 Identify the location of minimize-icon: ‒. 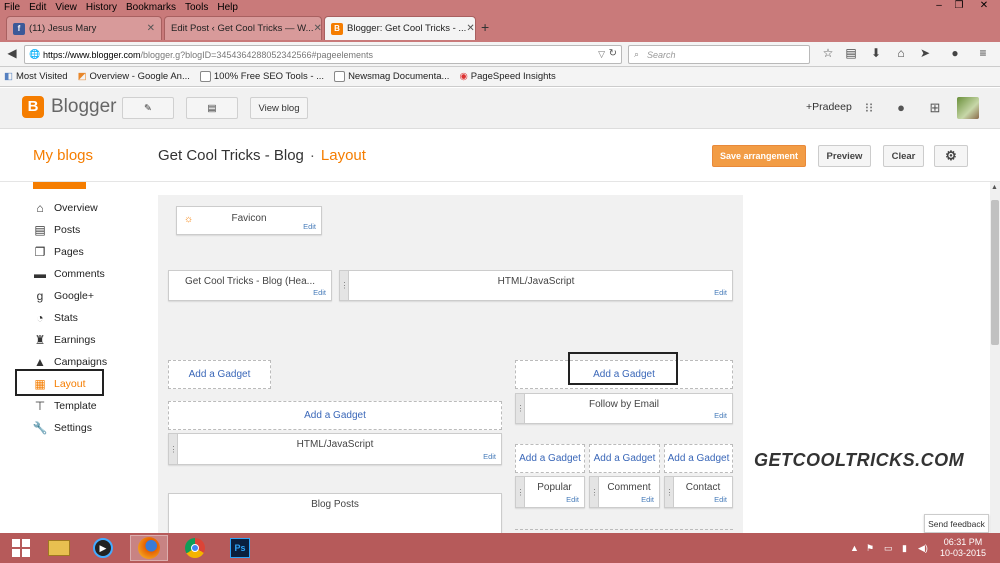
(939, 7).